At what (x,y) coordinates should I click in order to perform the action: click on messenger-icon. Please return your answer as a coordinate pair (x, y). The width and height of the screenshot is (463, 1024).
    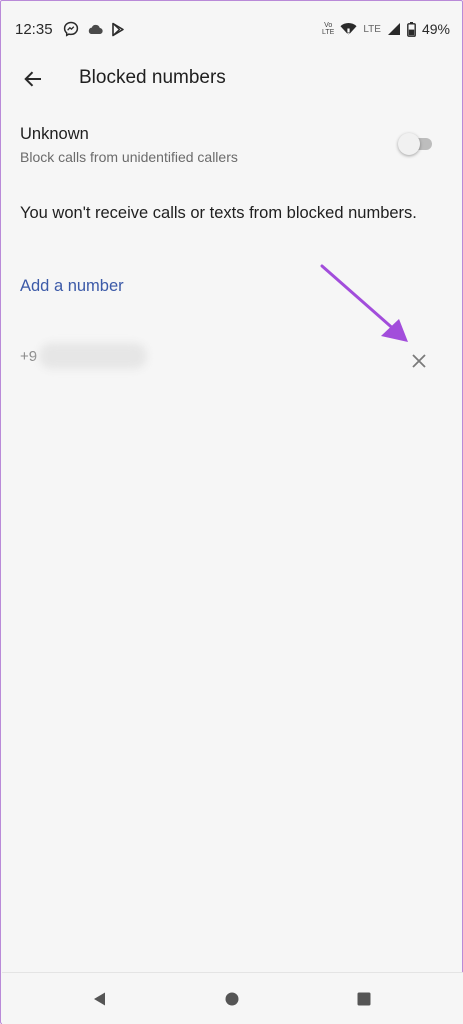
    Looking at the image, I should click on (71, 29).